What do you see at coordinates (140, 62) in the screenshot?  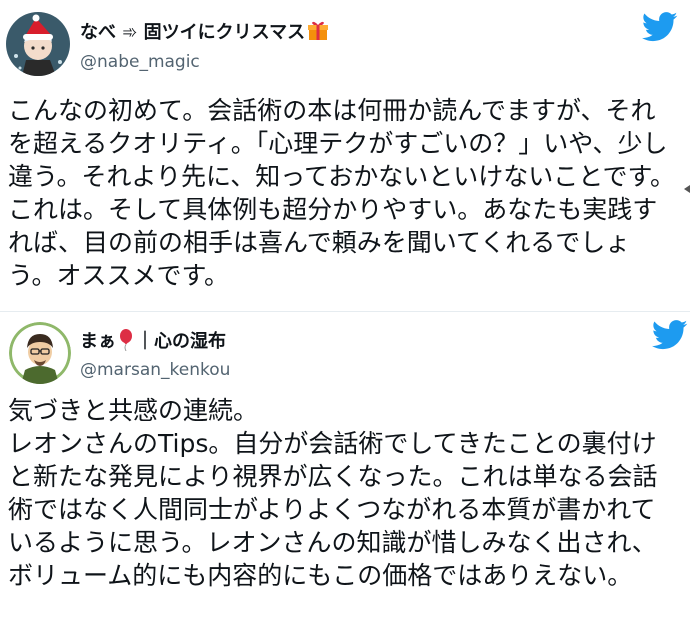 I see `handle: @nabe_magic` at bounding box center [140, 62].